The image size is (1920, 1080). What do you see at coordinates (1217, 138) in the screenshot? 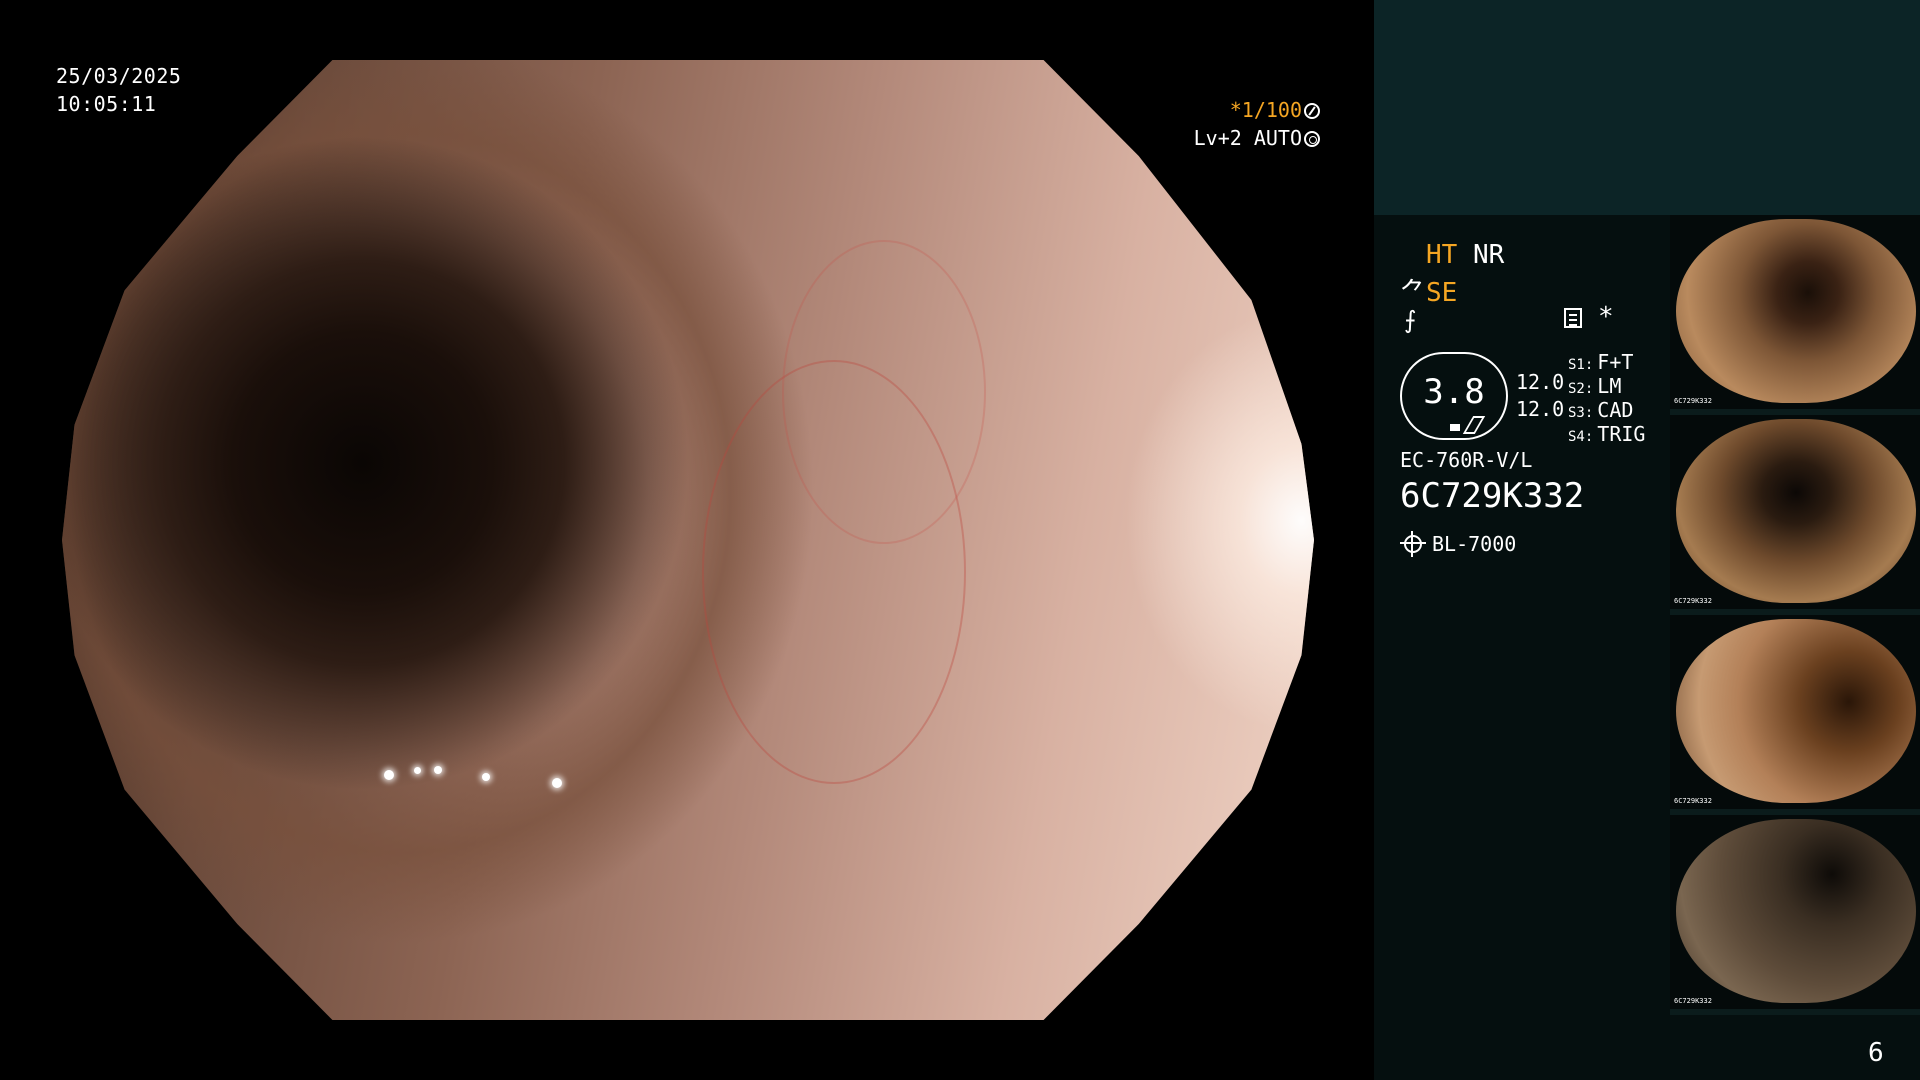
I see `brightness-level: Lv+2` at bounding box center [1217, 138].